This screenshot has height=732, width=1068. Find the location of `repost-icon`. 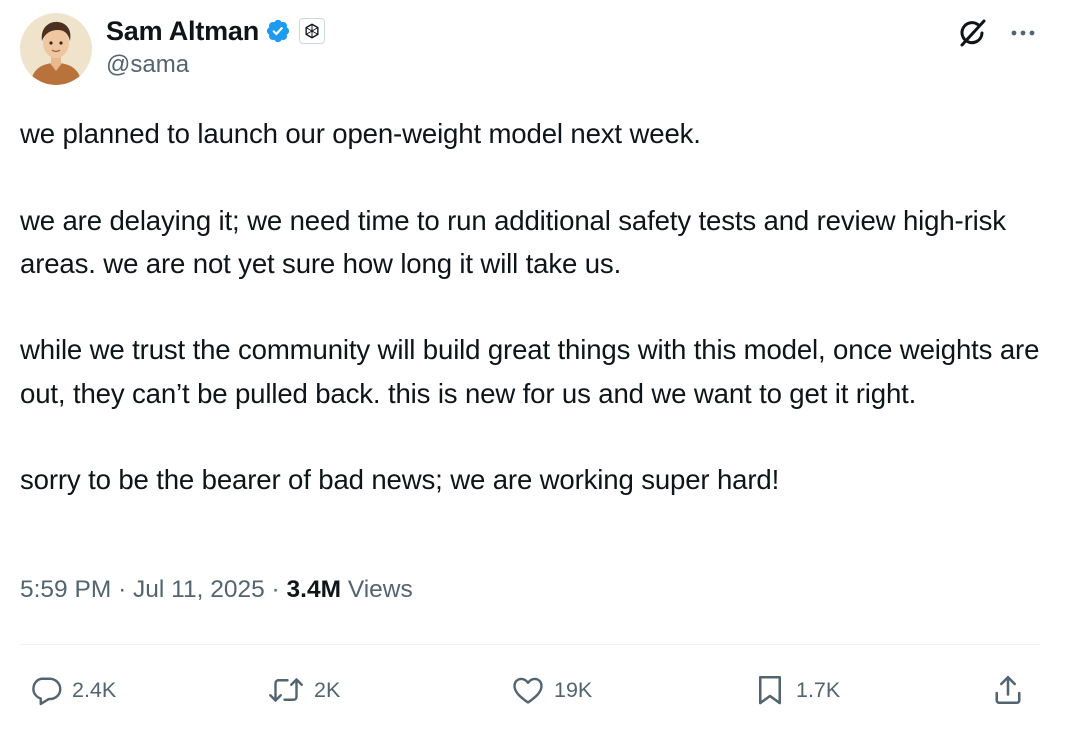

repost-icon is located at coordinates (286, 690).